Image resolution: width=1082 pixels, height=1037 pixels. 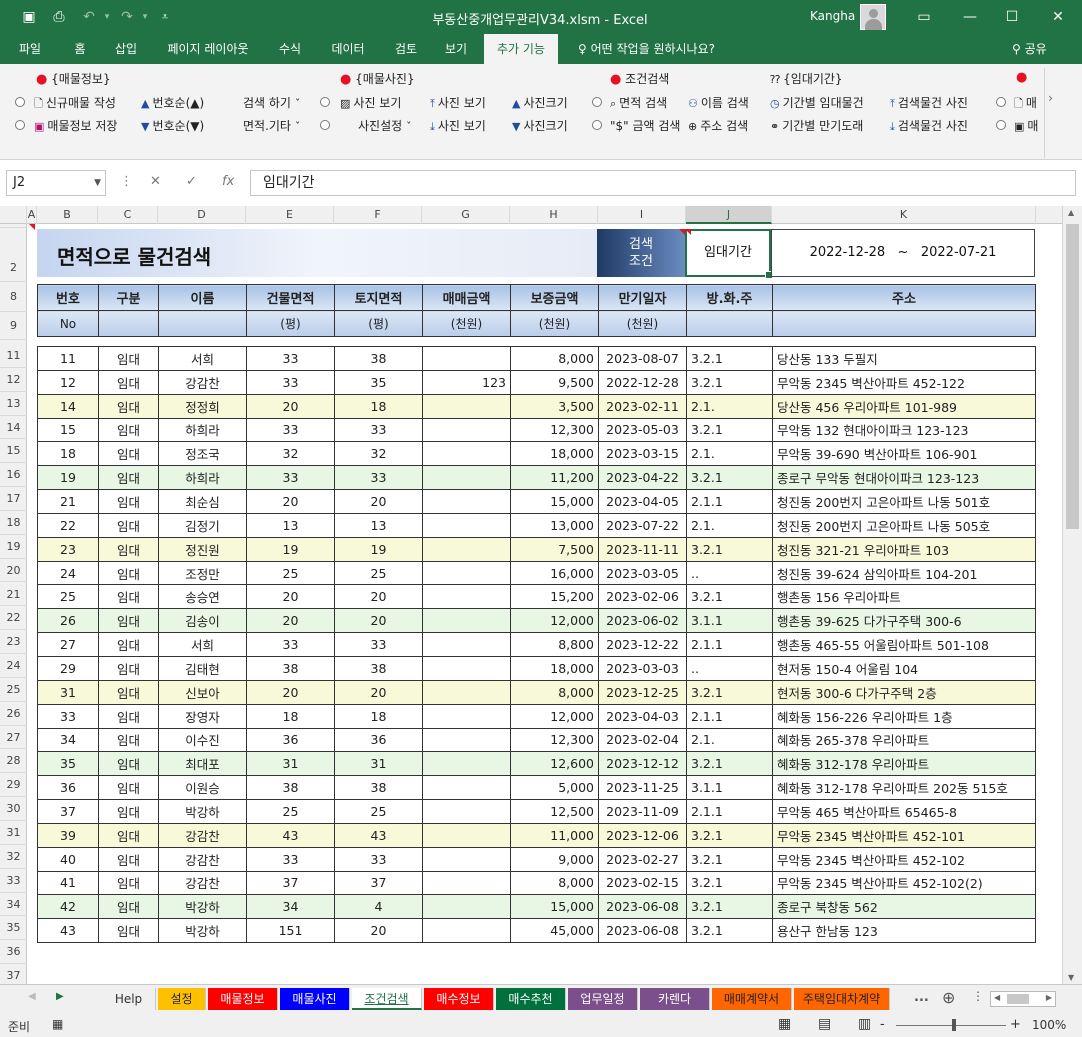 What do you see at coordinates (554, 549) in the screenshot?
I see `table-cell: 7,500` at bounding box center [554, 549].